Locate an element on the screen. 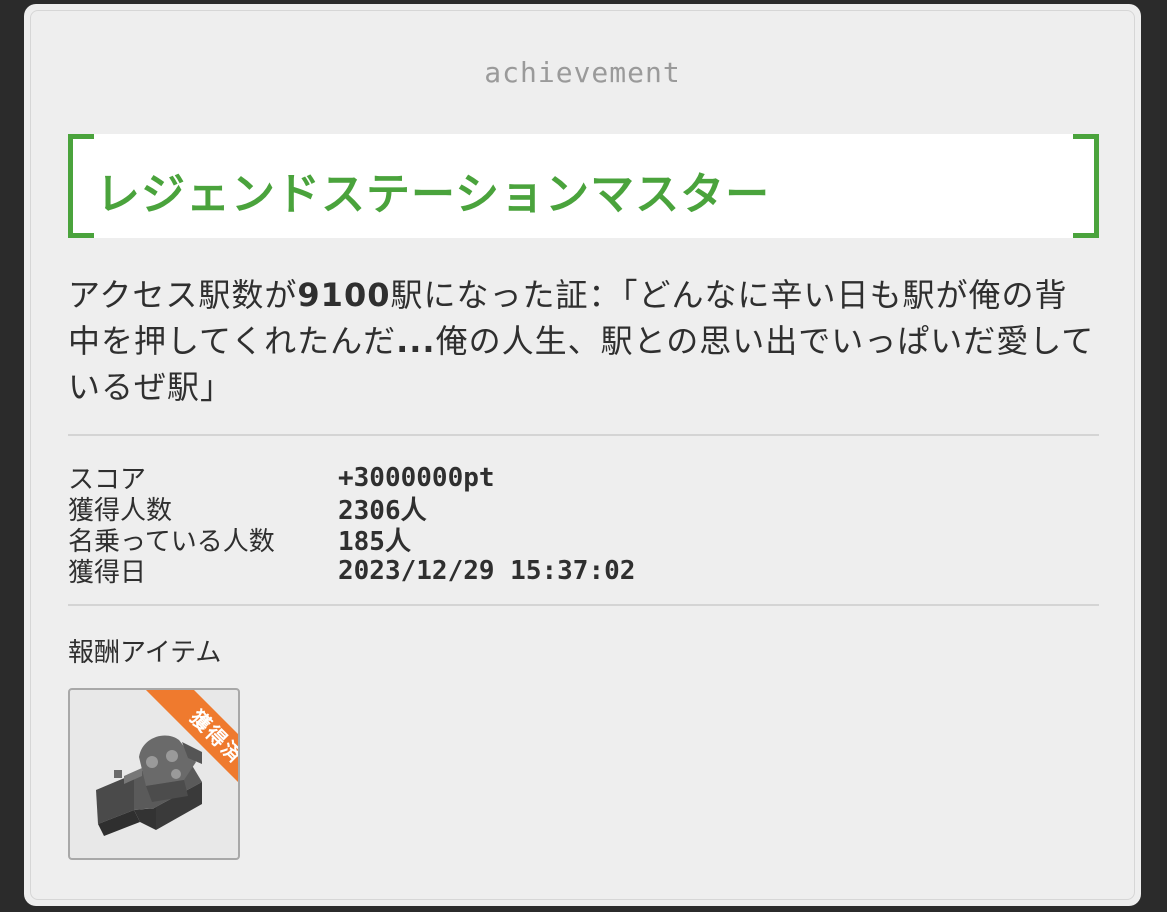  achievement-name-banner: レジェンドステーションマスター is located at coordinates (583, 186).